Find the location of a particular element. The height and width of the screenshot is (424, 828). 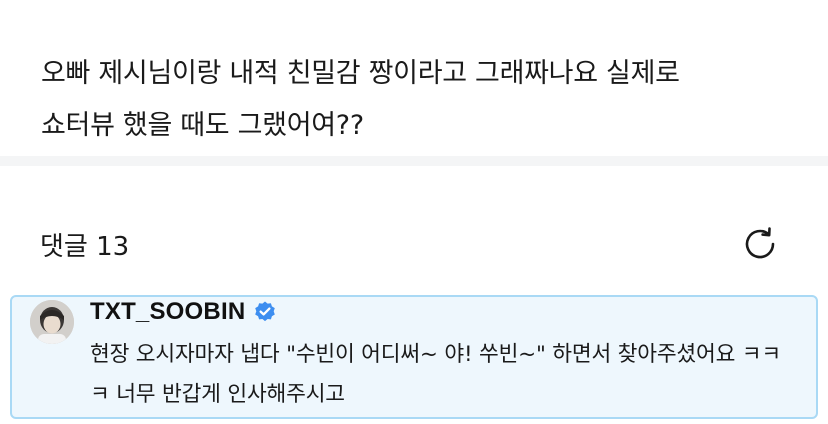

comment-author-name: TXT_SOOBIN is located at coordinates (167, 312).